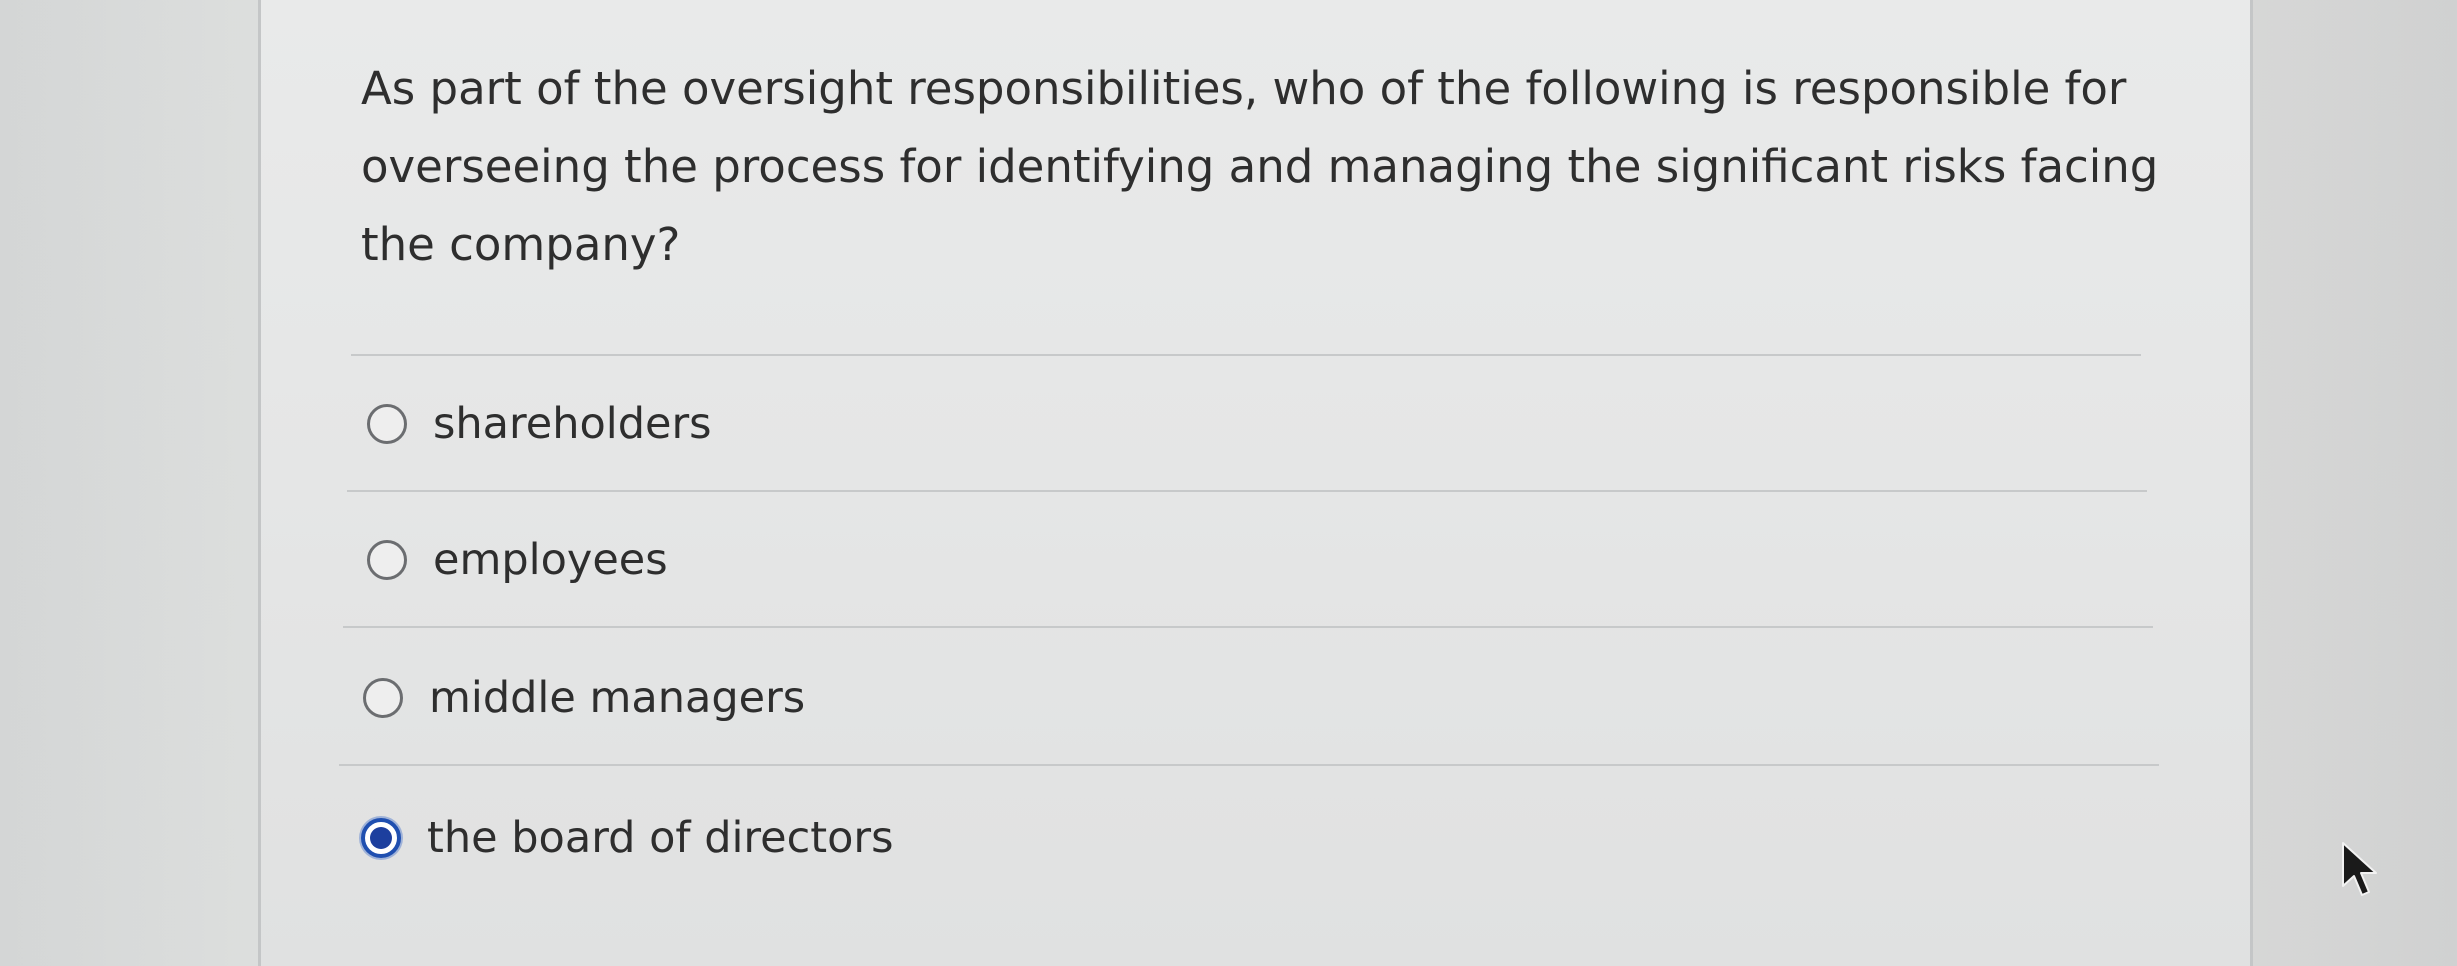 The image size is (2457, 966). I want to click on option-middle-managers: middle managers, so click(584, 698).